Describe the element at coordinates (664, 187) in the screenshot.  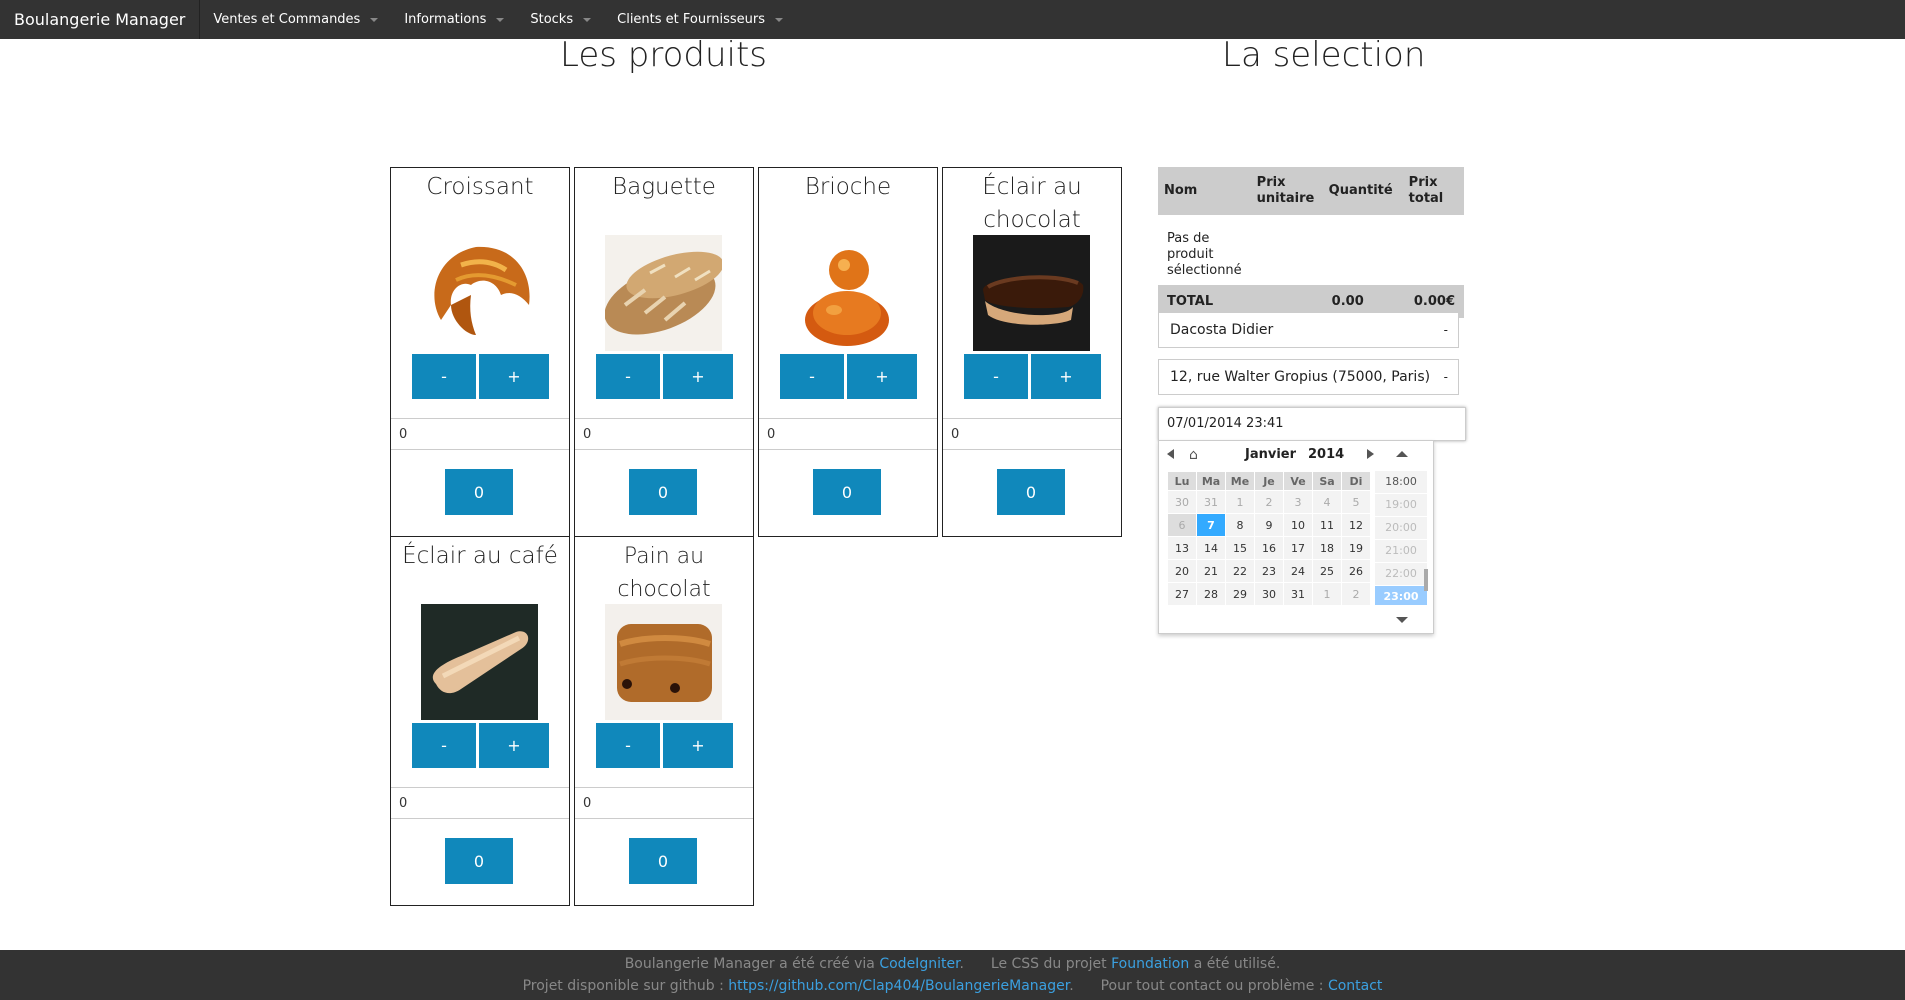
I see `product-name: Baguette` at that location.